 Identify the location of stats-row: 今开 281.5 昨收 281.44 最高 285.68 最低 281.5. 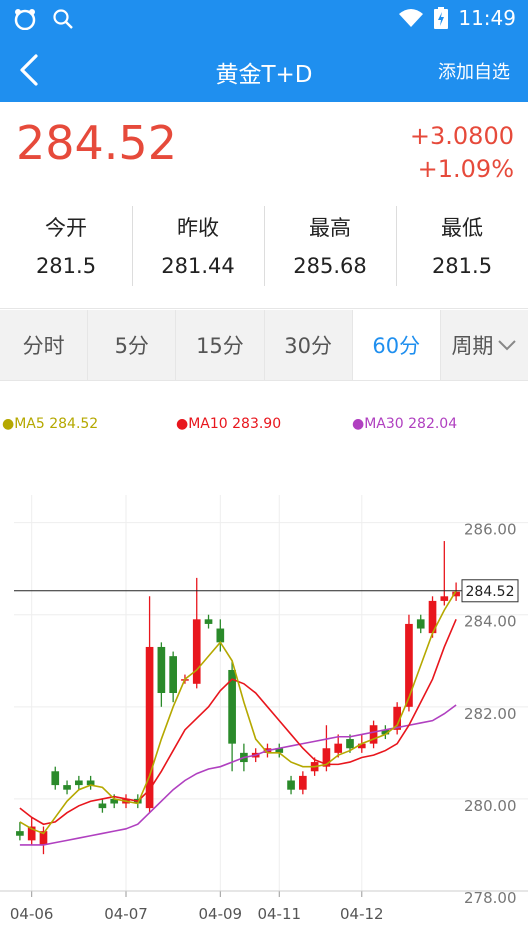
(264, 253).